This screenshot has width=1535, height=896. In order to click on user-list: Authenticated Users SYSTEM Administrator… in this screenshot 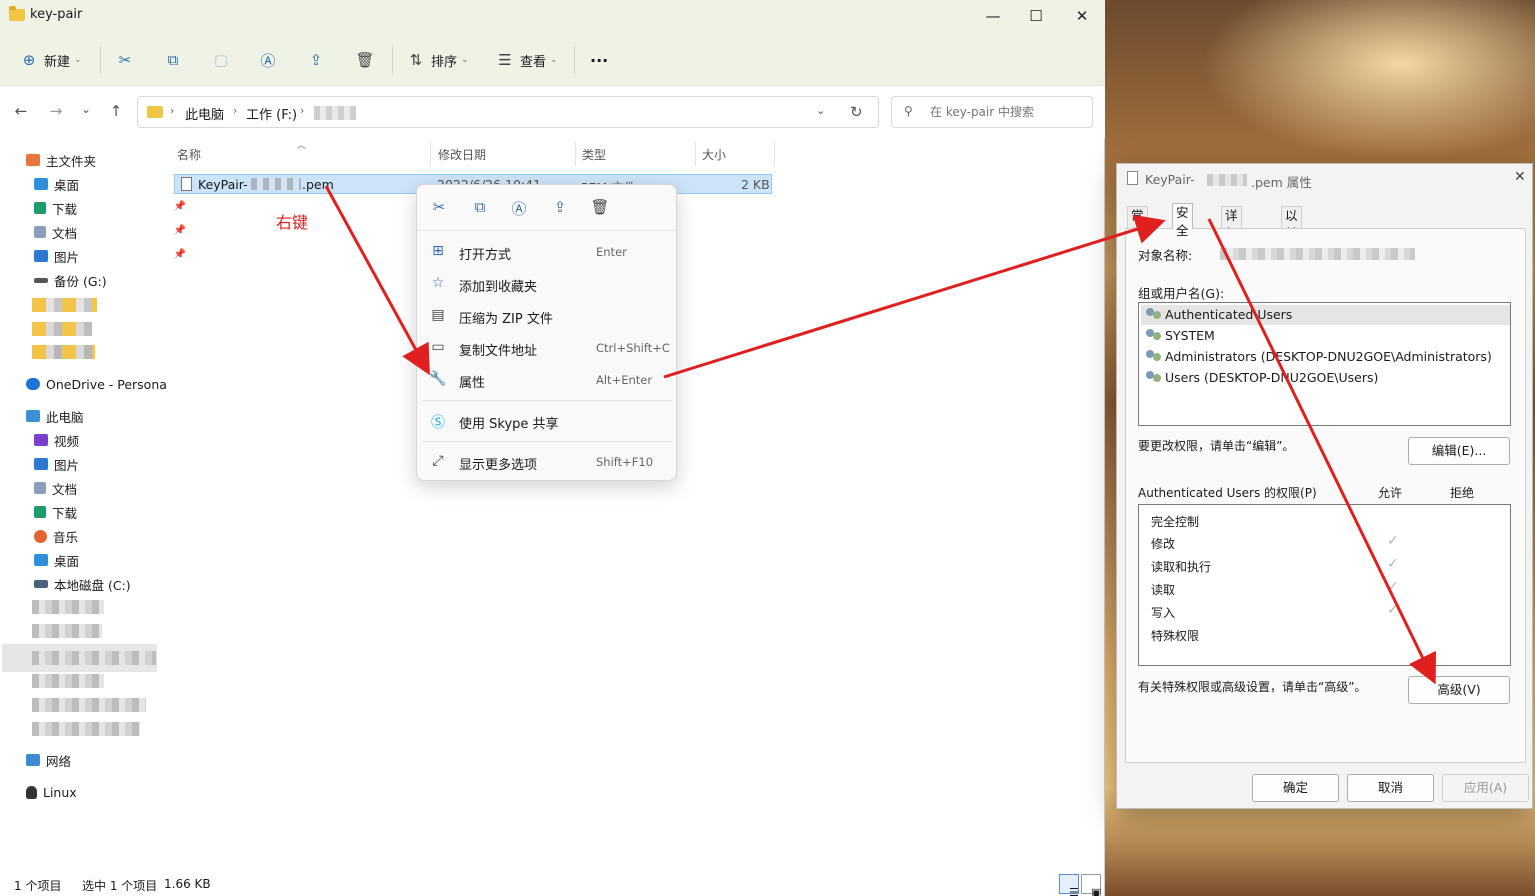, I will do `click(1324, 364)`.